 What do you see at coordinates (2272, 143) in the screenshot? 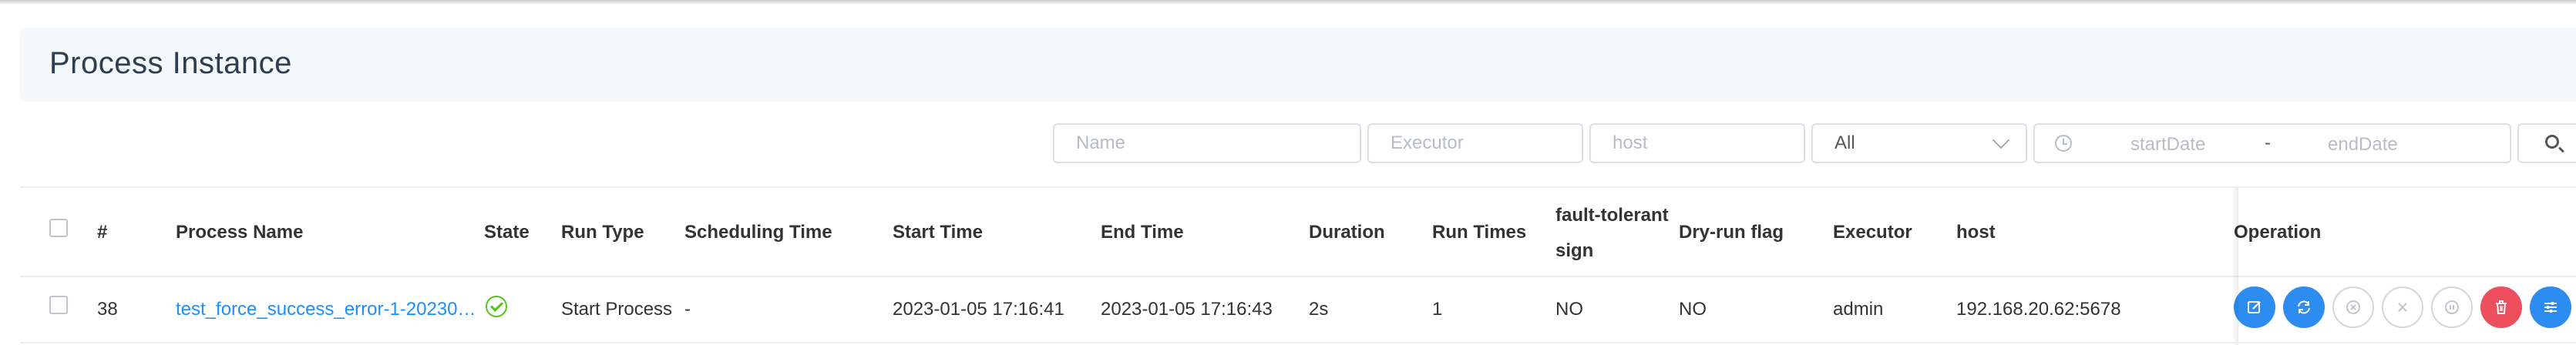
I see `date-range-picker: startDate - endDate` at bounding box center [2272, 143].